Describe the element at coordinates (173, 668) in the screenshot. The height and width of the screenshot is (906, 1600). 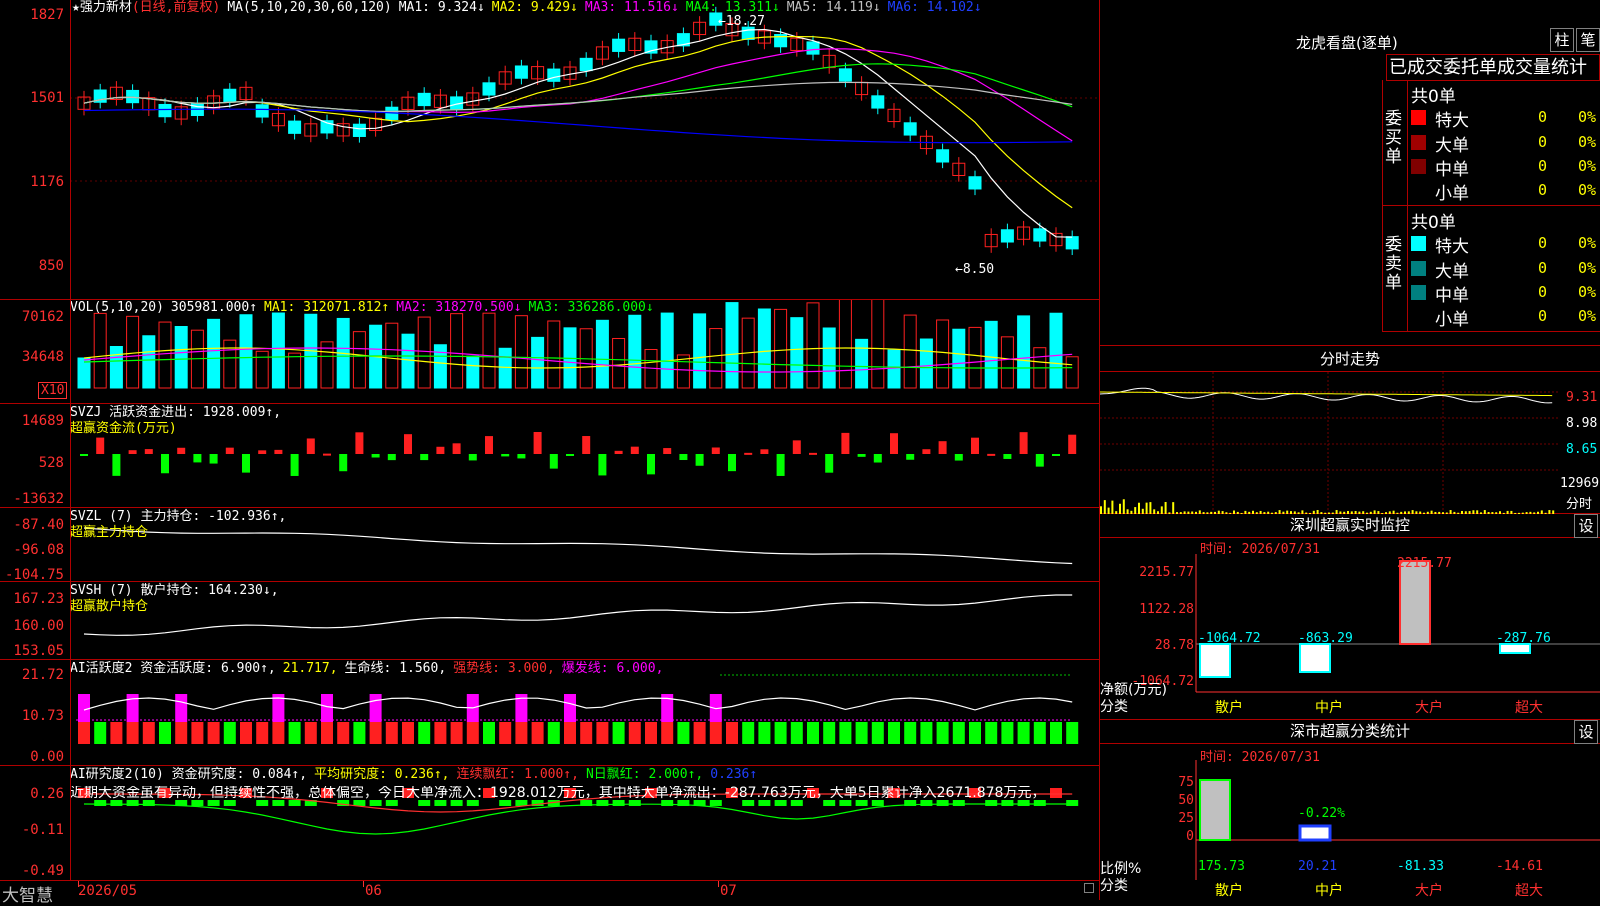
I see `ai1-label: AI活跃度2 资金活跃度: 6.900↑,` at that location.